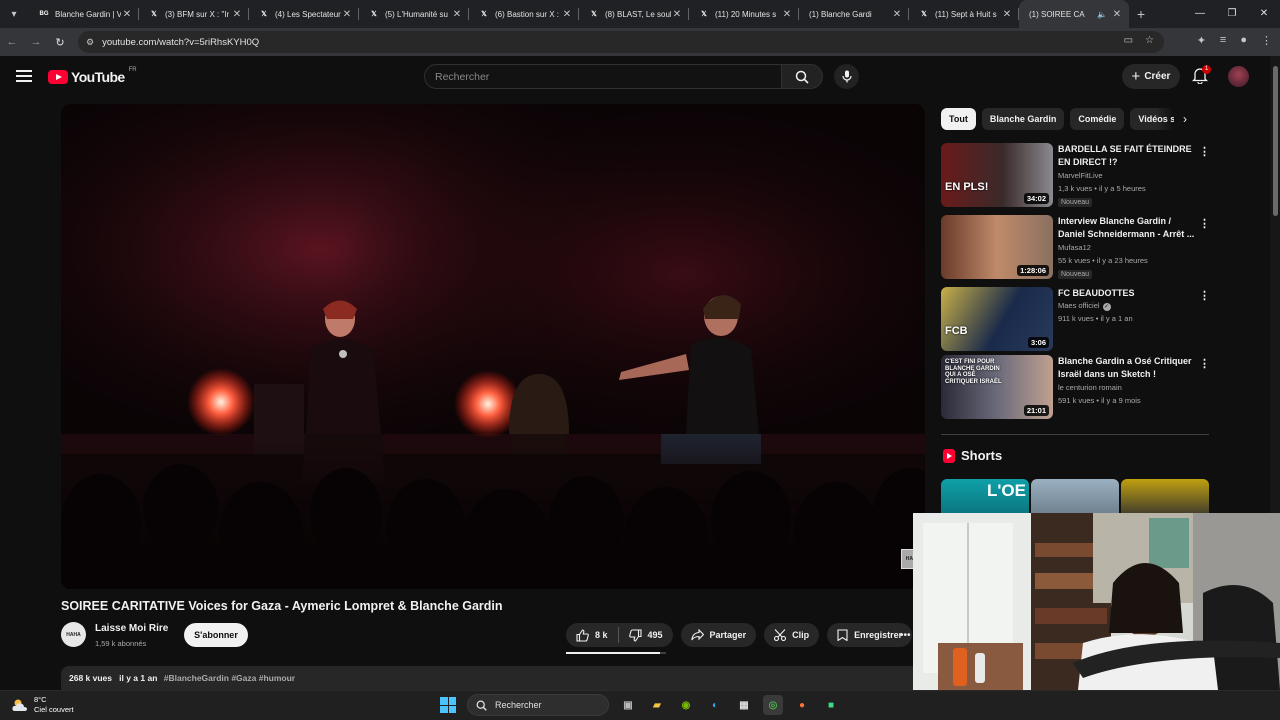 Image resolution: width=1280 pixels, height=720 pixels. I want to click on search-input, so click(608, 76).